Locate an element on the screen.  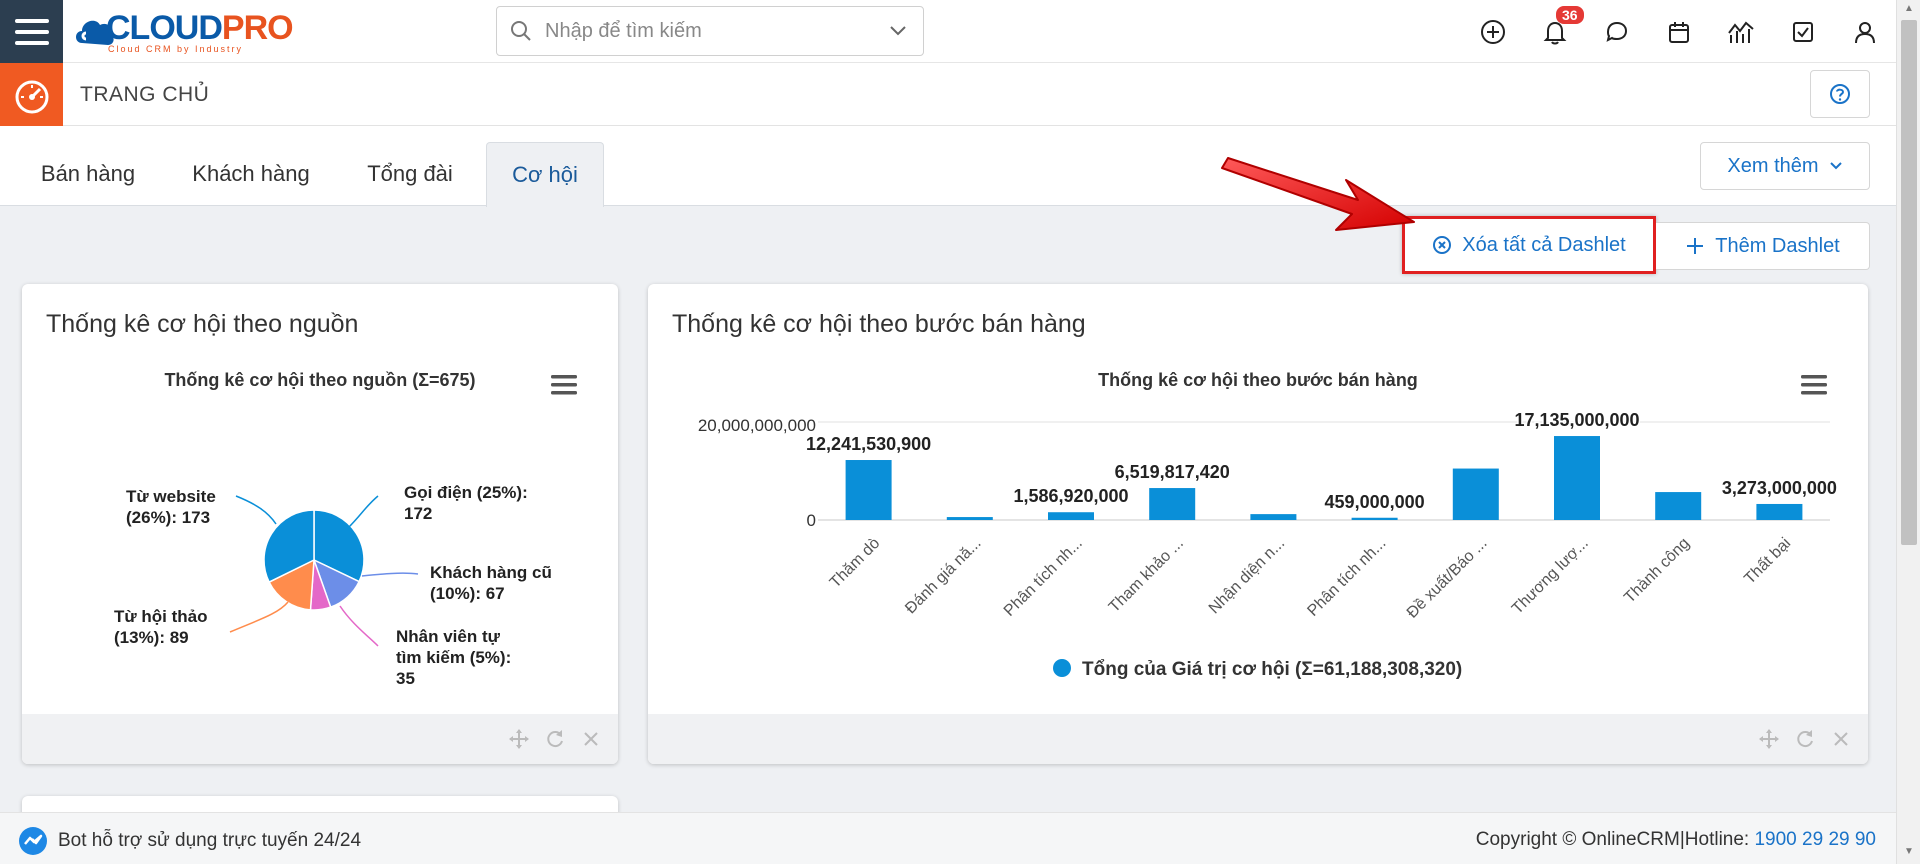
help-icon is located at coordinates (1840, 94).